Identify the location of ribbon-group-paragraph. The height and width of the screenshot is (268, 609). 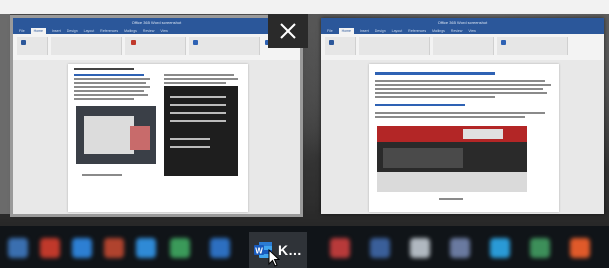
(463, 46).